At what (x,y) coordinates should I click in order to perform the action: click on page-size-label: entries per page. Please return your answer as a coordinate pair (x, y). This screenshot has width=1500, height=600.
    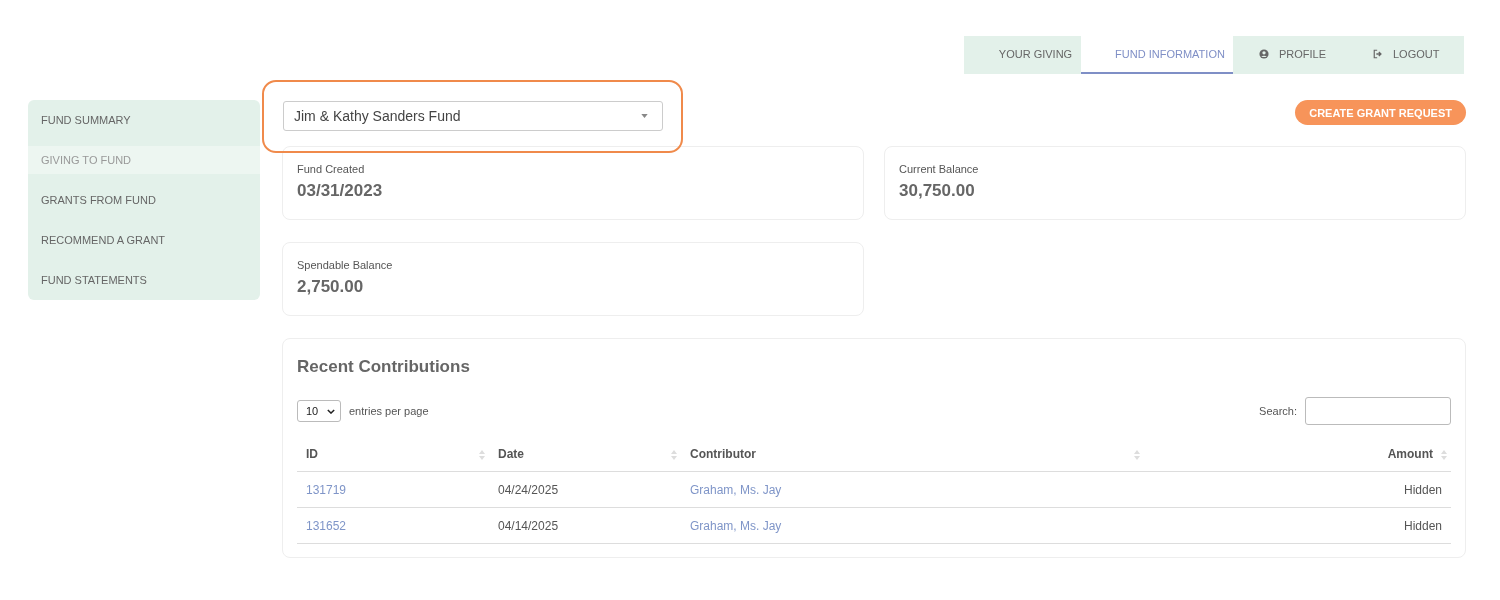
    Looking at the image, I should click on (389, 411).